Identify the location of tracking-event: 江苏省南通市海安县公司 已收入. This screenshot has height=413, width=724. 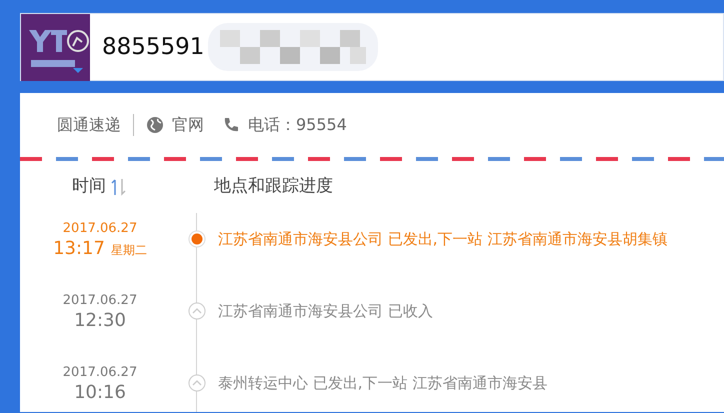
(325, 310).